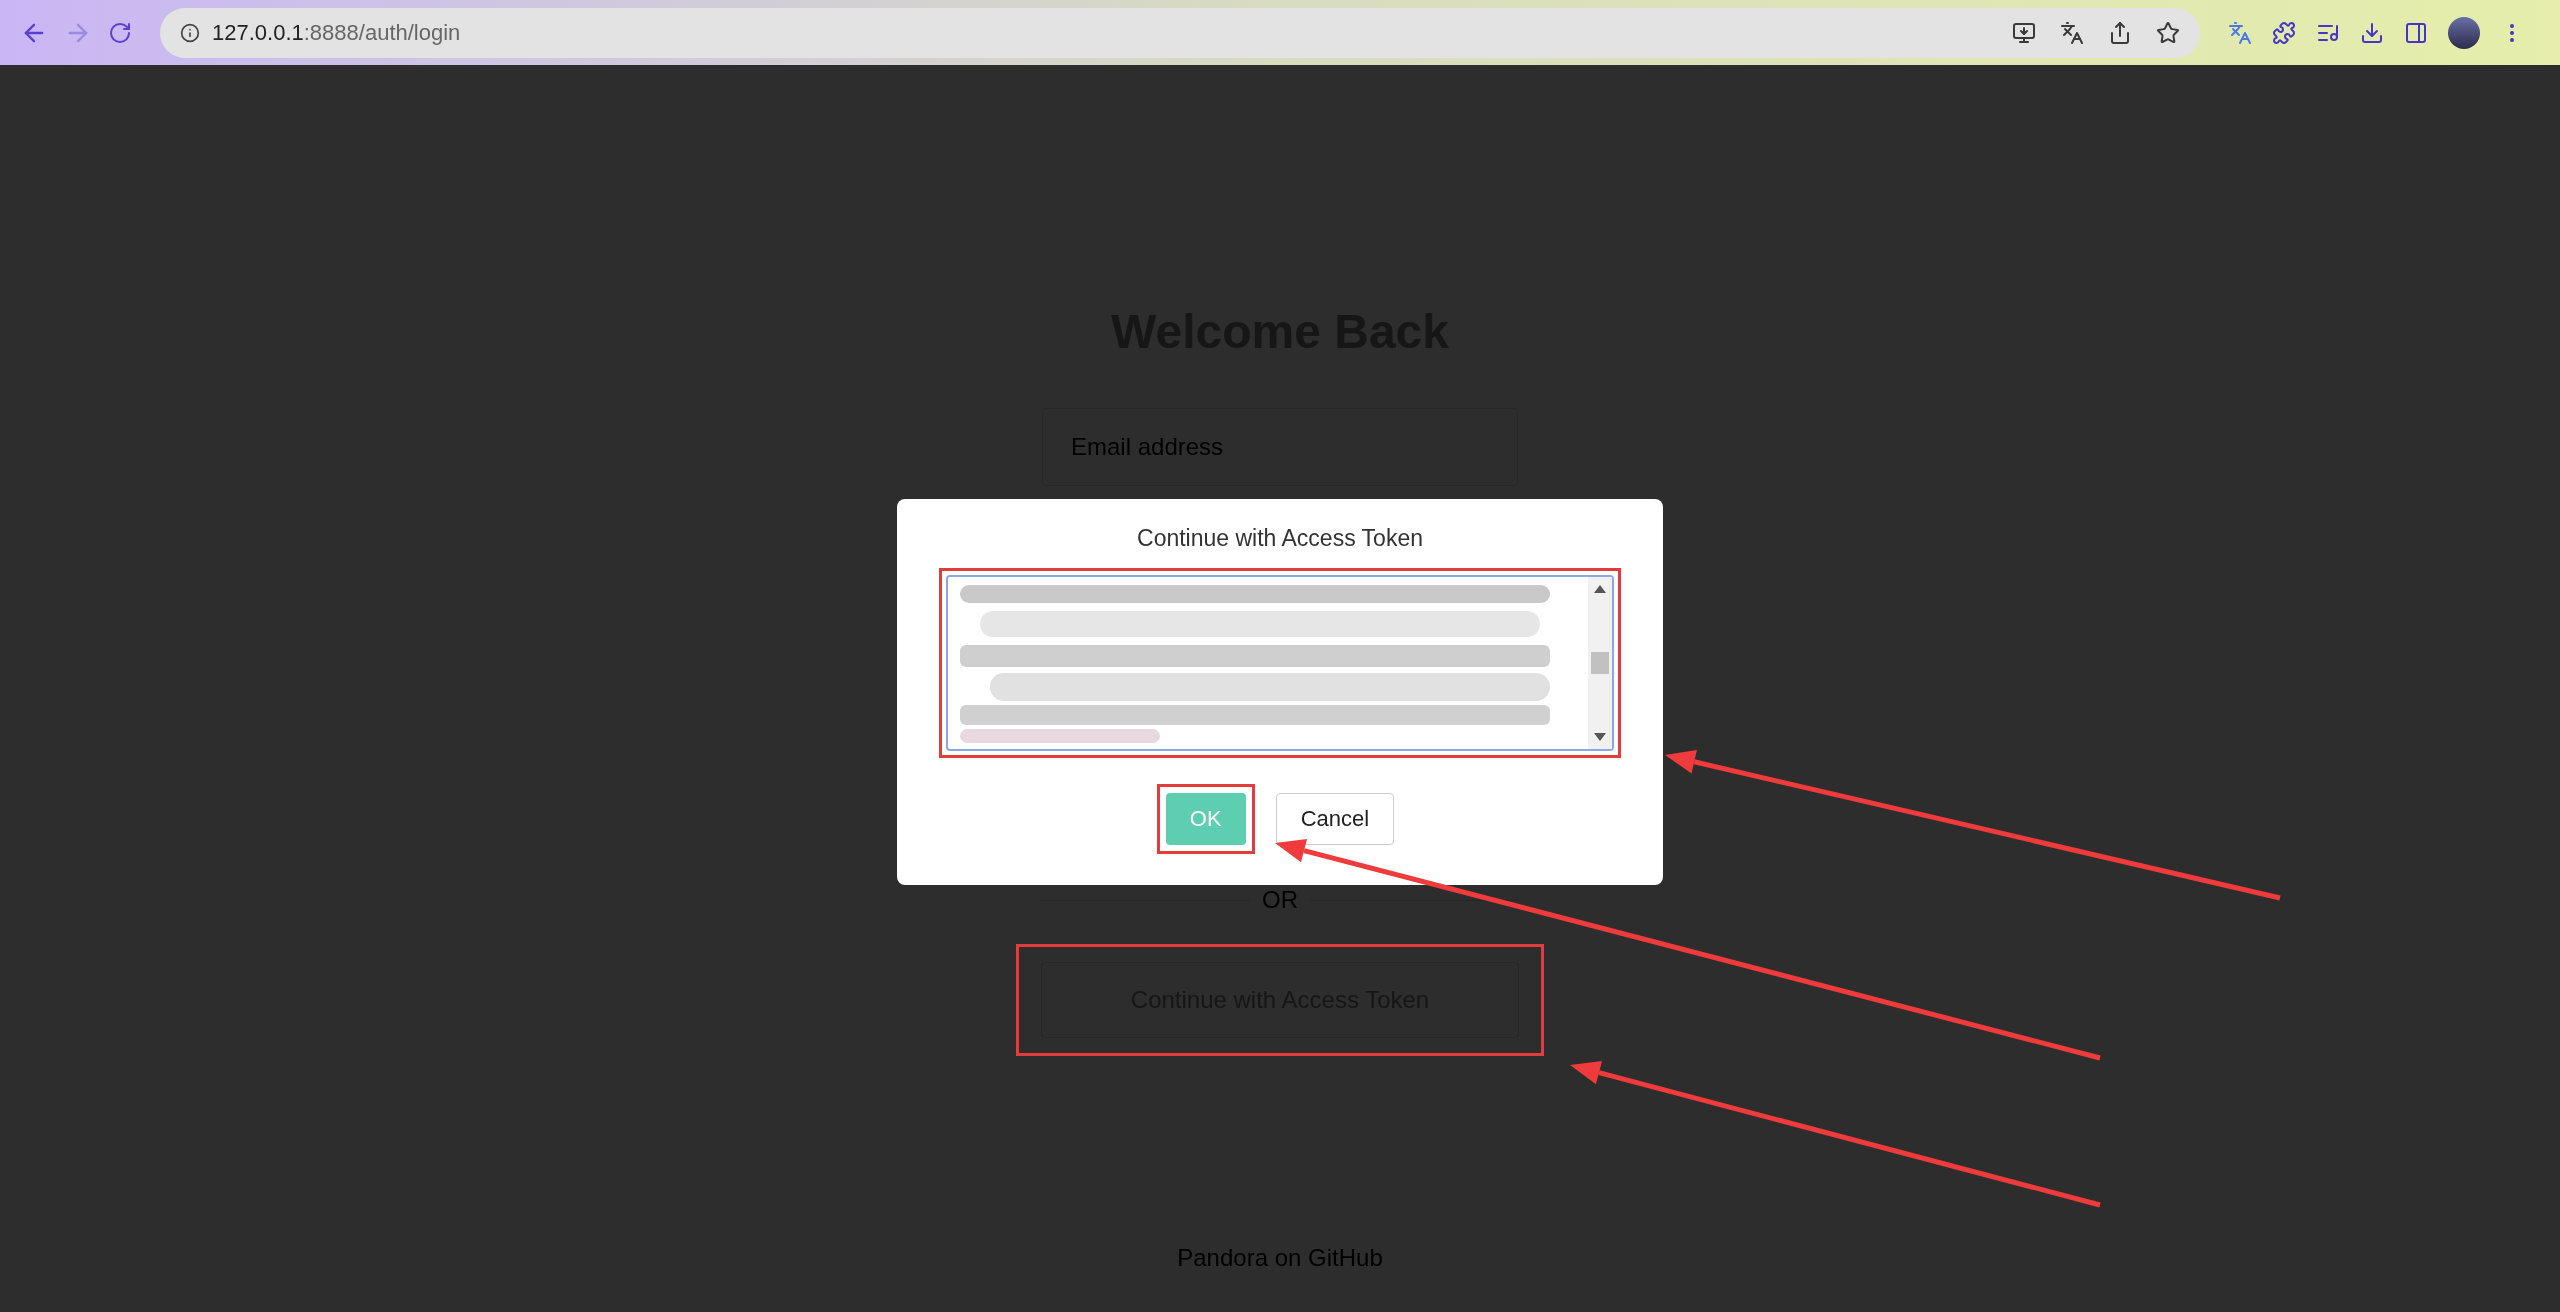 The image size is (2560, 1312). I want to click on dialog-title: Continue with Access Token, so click(1280, 538).